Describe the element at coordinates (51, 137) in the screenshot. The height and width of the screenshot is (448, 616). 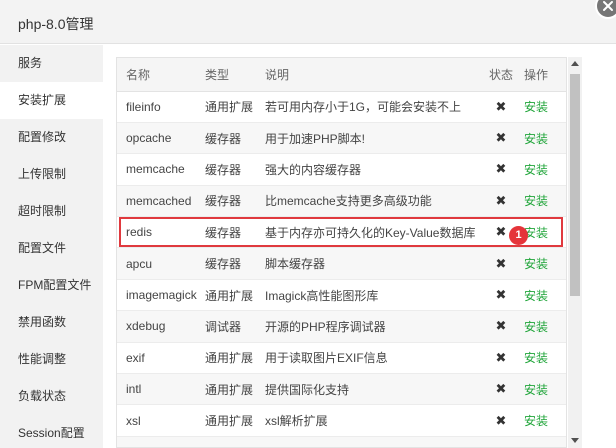
I see `sidebar-item-config-edit: 配置修改` at that location.